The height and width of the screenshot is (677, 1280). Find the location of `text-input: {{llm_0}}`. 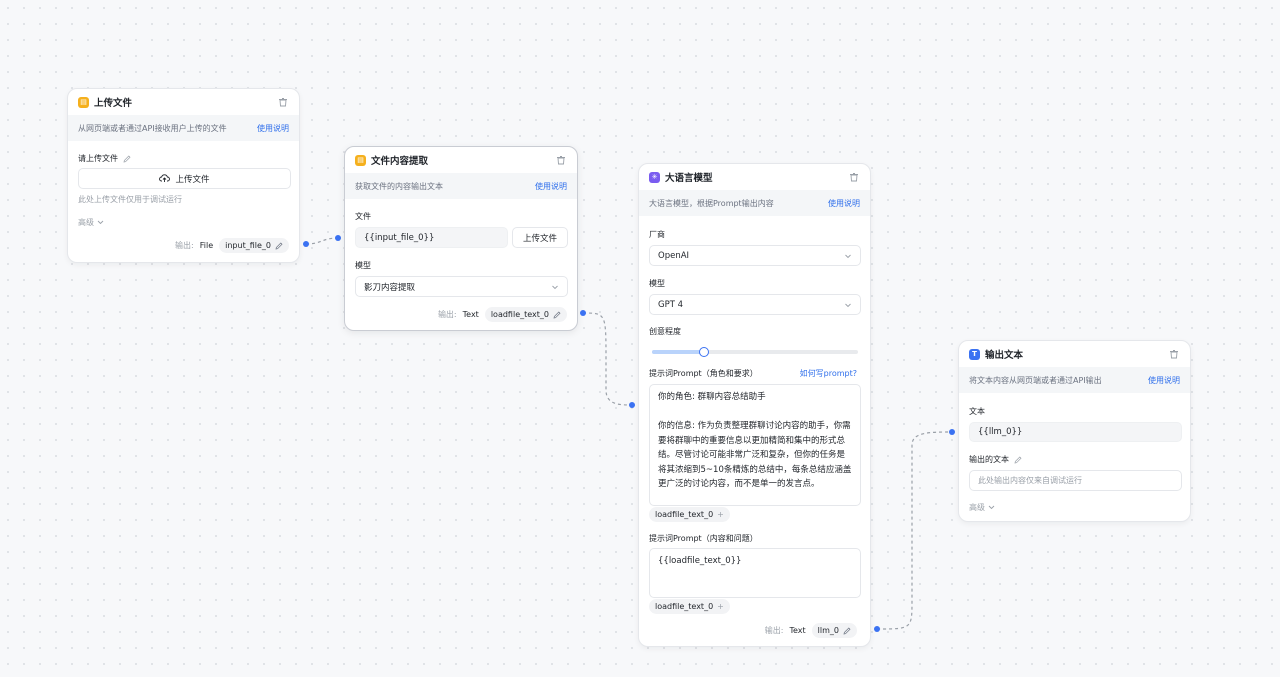

text-input: {{llm_0}} is located at coordinates (1075, 432).